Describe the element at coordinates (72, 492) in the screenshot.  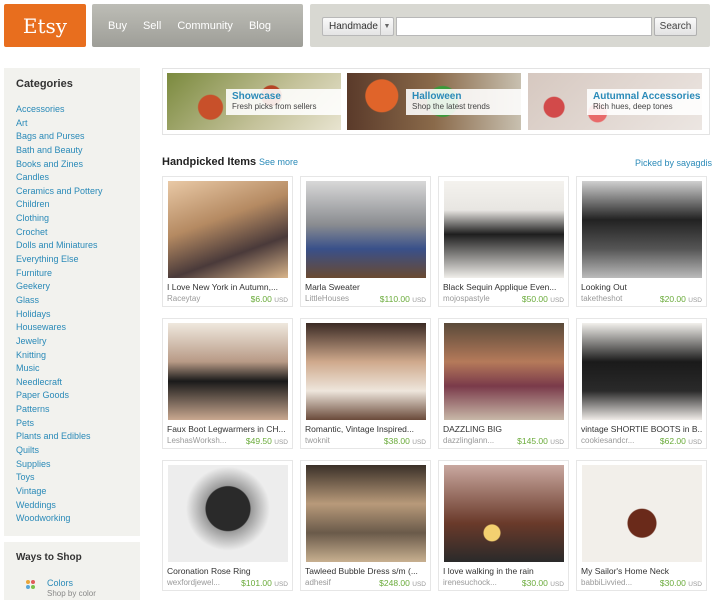
I see `category-link: Vintage` at that location.